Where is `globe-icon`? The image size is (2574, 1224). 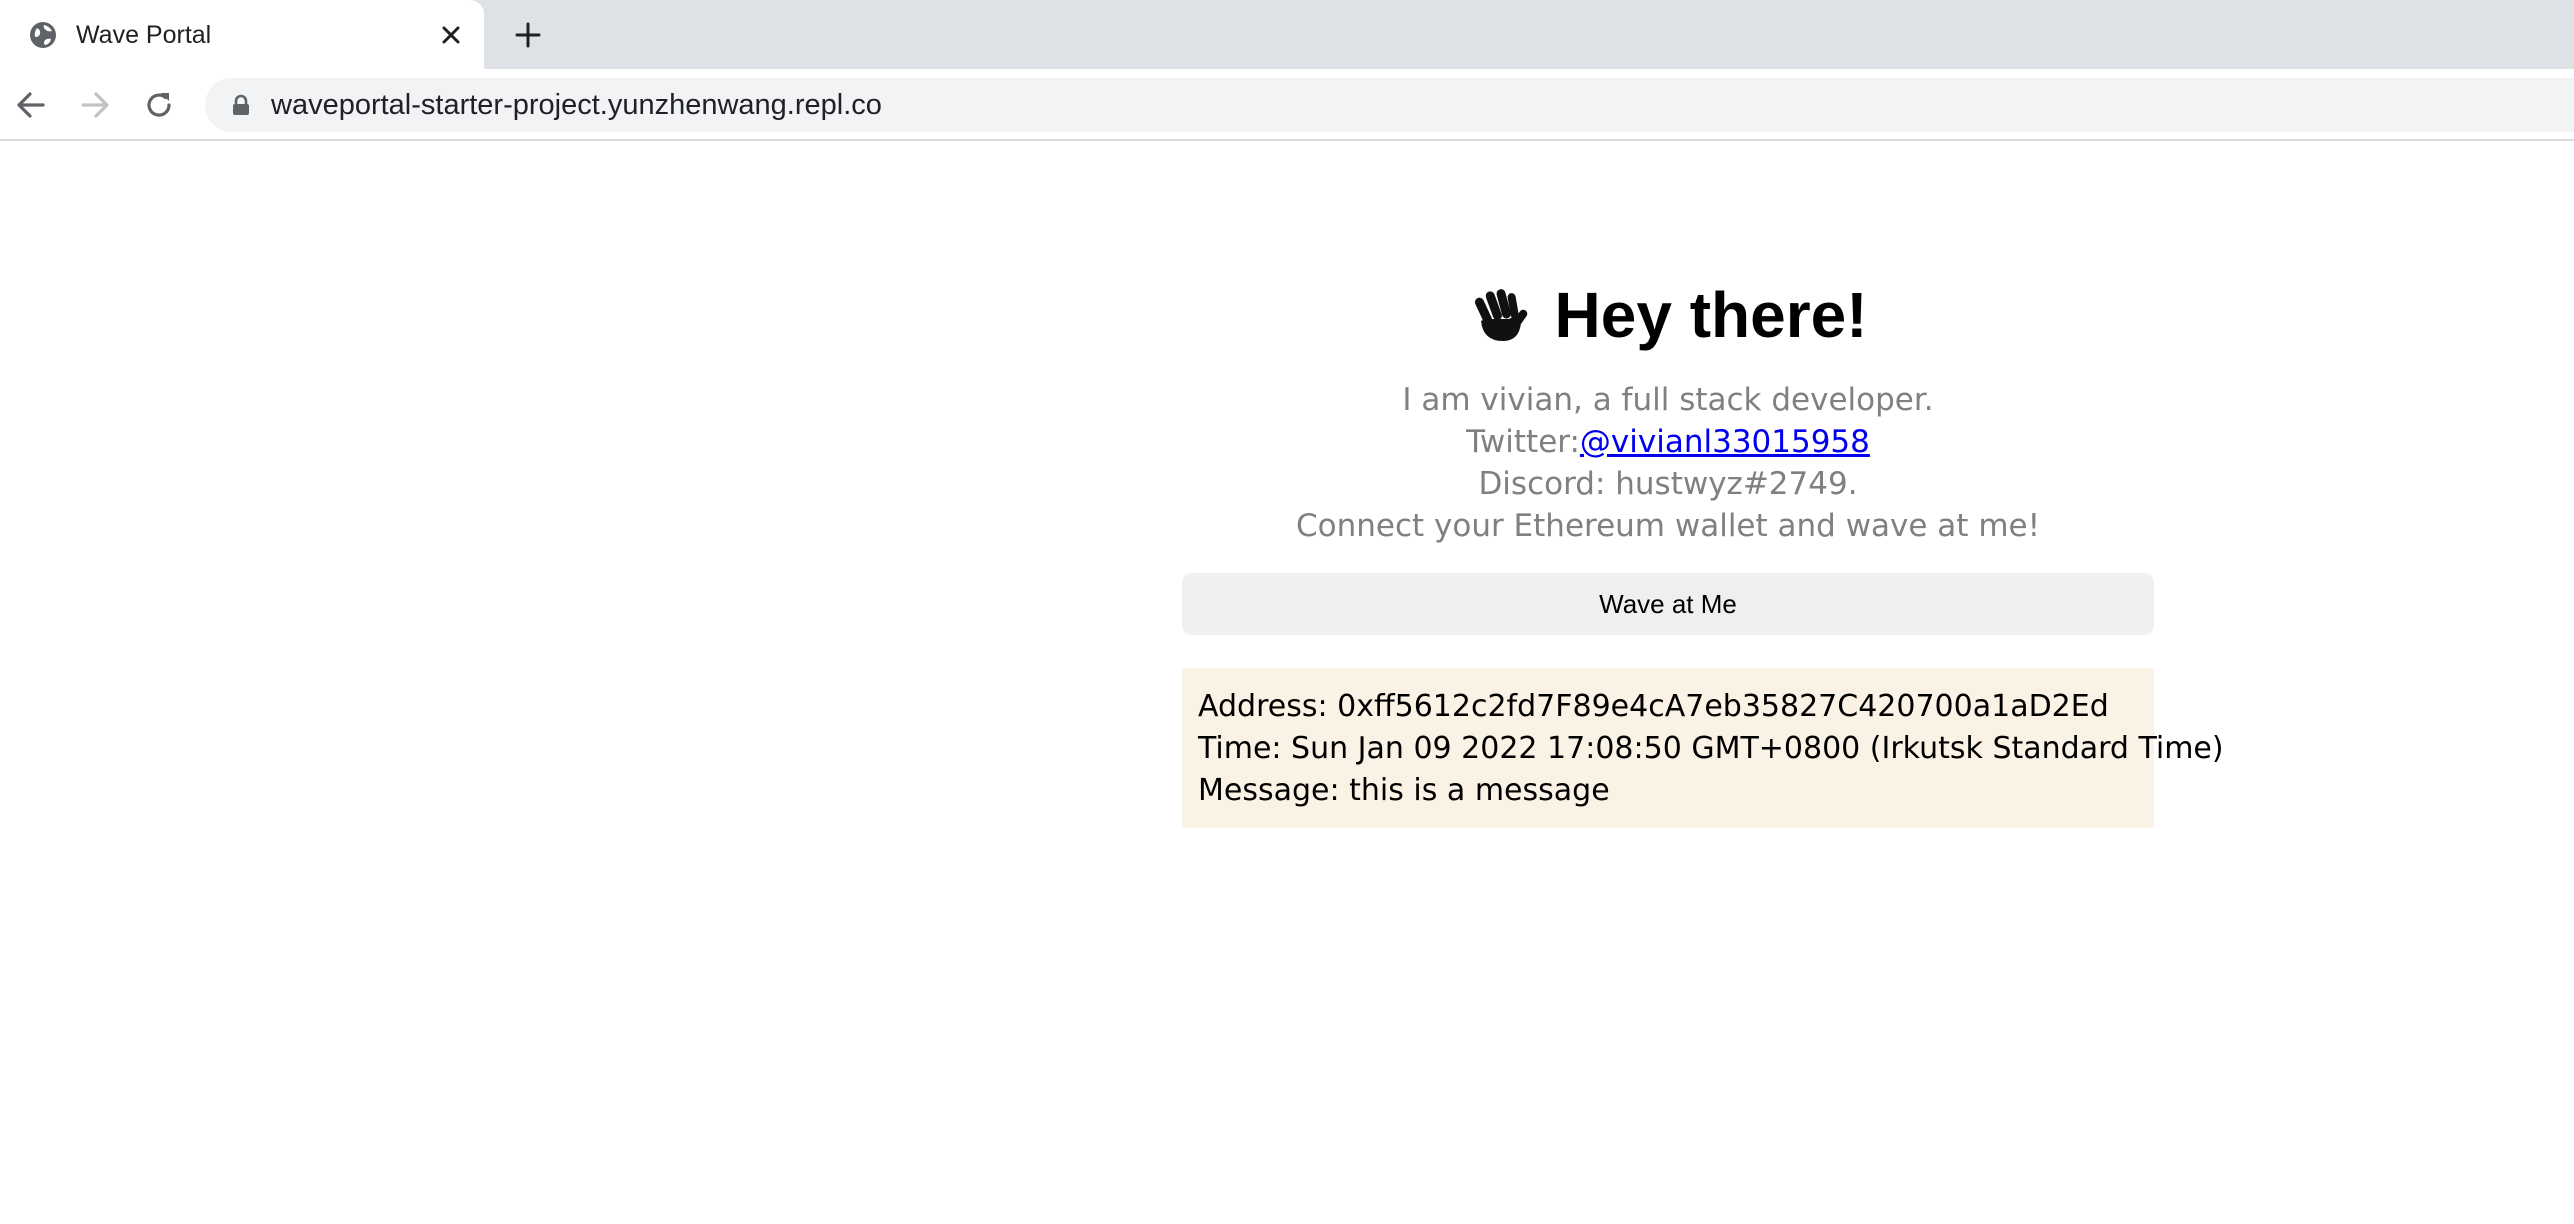 globe-icon is located at coordinates (43, 35).